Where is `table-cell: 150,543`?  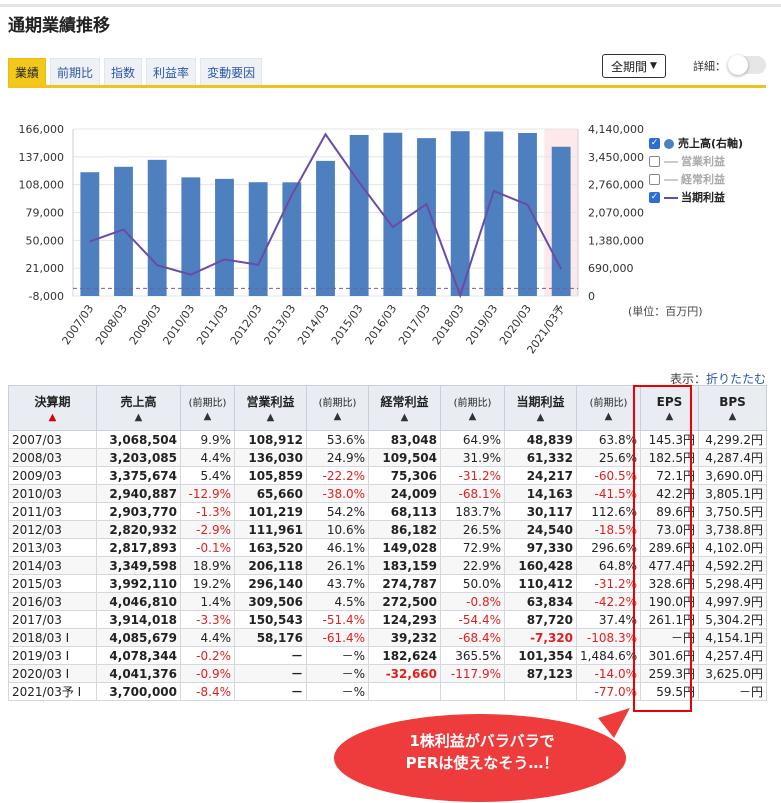
table-cell: 150,543 is located at coordinates (270, 619).